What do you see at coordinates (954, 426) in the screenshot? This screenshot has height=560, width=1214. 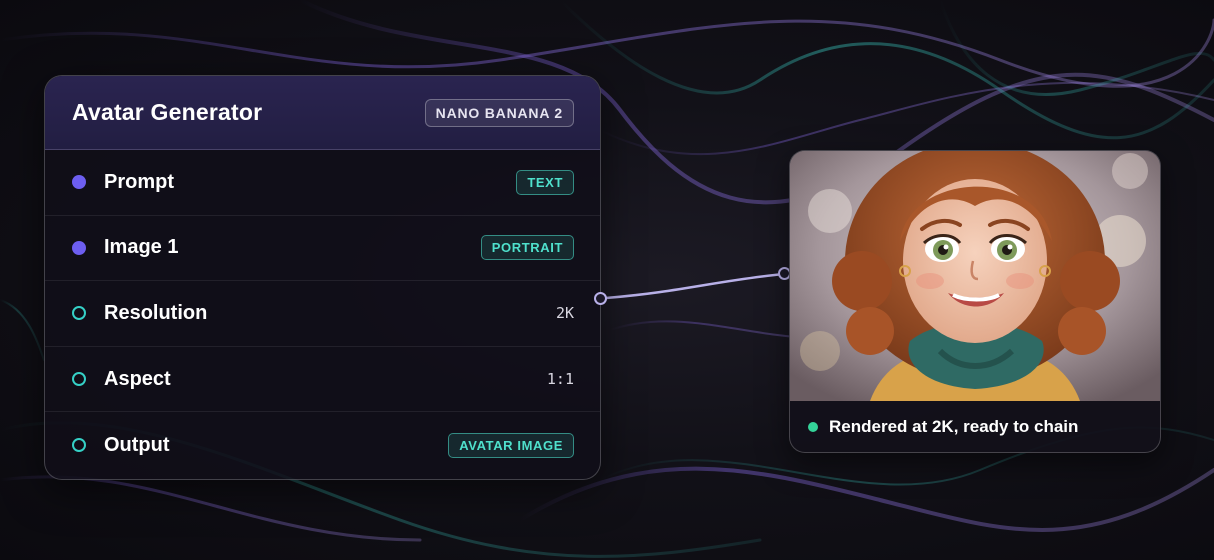 I see `status-text: Rendered at 2K, ready to chain` at bounding box center [954, 426].